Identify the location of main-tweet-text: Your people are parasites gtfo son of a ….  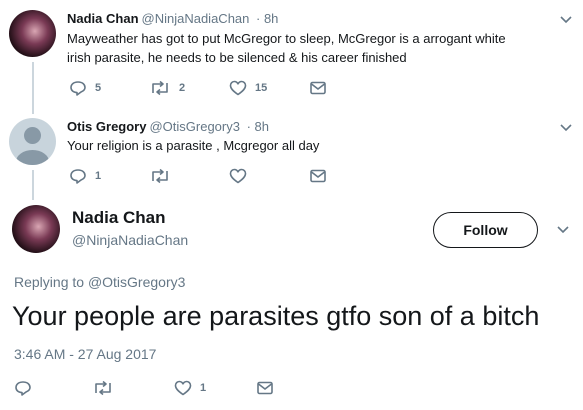
(276, 316).